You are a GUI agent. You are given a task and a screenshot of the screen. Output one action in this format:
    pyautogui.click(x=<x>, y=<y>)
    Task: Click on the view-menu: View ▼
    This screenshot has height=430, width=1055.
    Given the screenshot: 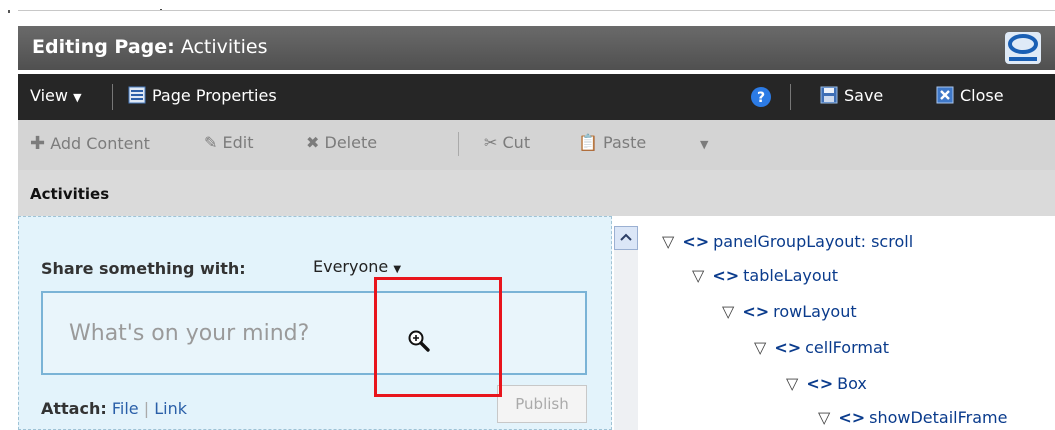 What is the action you would take?
    pyautogui.click(x=56, y=95)
    